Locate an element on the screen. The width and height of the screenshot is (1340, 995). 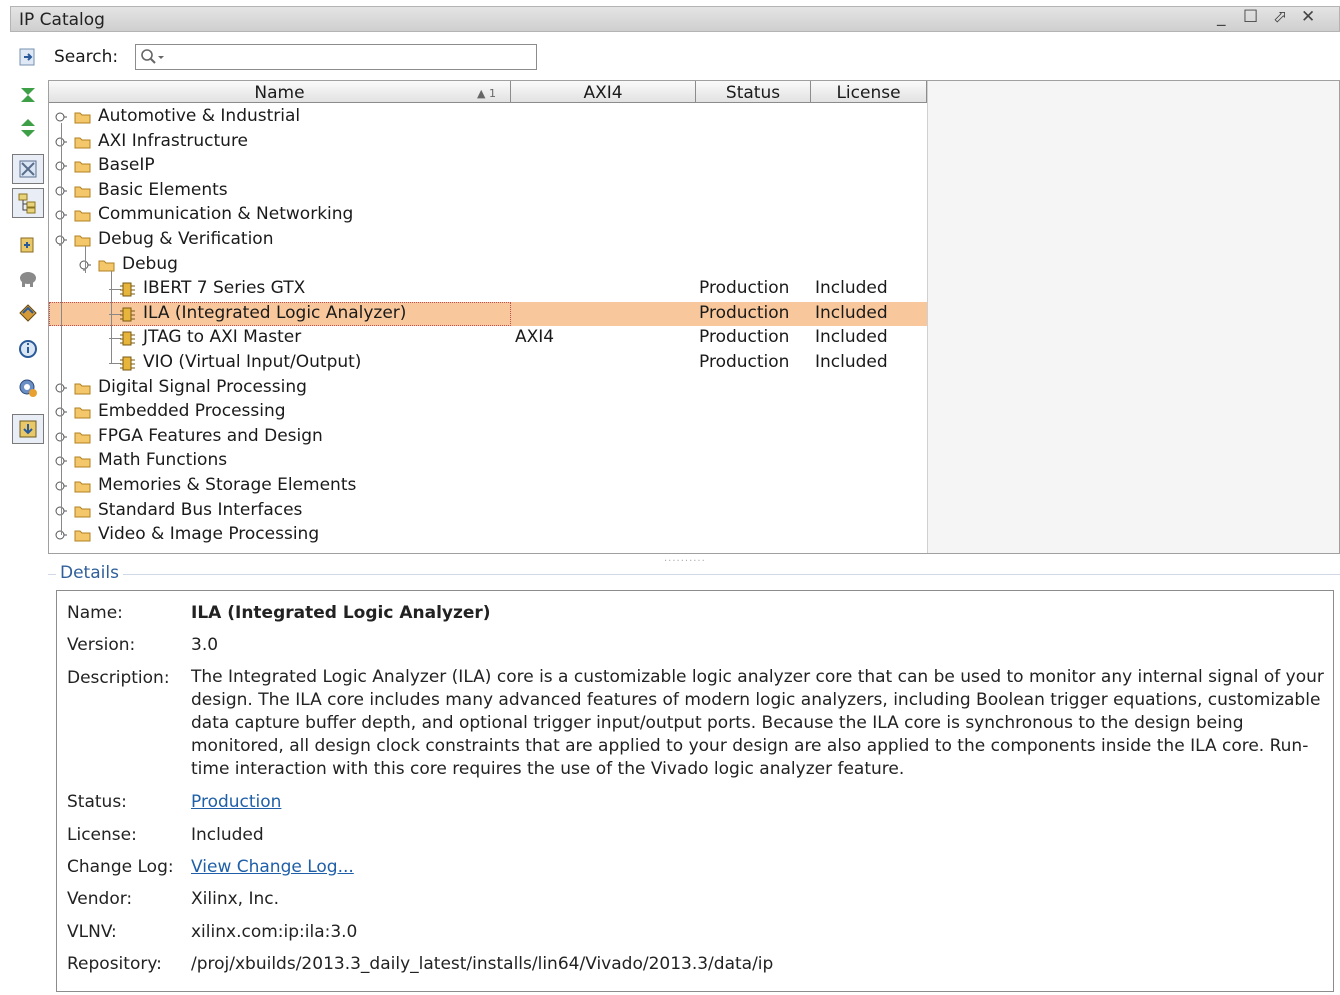
add-repository-button is located at coordinates (28, 245).